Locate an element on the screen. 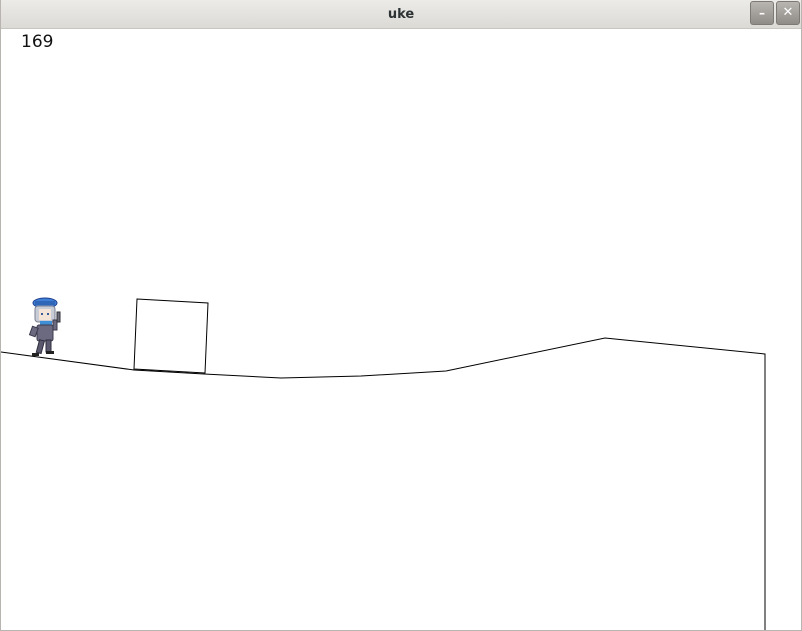 The width and height of the screenshot is (802, 631). player-body is located at coordinates (45, 333).